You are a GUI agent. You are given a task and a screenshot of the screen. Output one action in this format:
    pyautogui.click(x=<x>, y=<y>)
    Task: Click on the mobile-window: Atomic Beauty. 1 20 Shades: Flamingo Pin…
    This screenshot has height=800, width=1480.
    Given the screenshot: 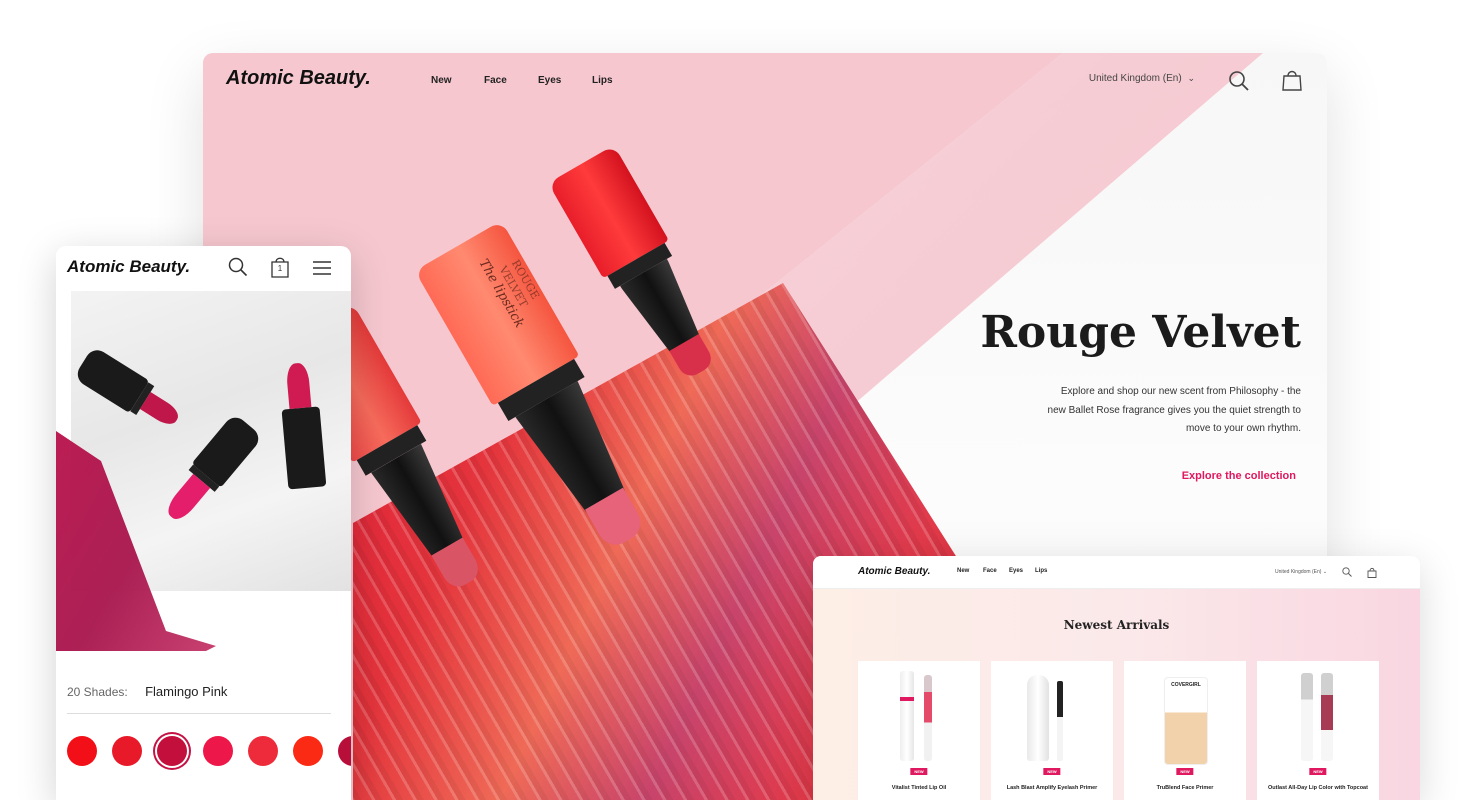 What is the action you would take?
    pyautogui.click(x=203, y=523)
    